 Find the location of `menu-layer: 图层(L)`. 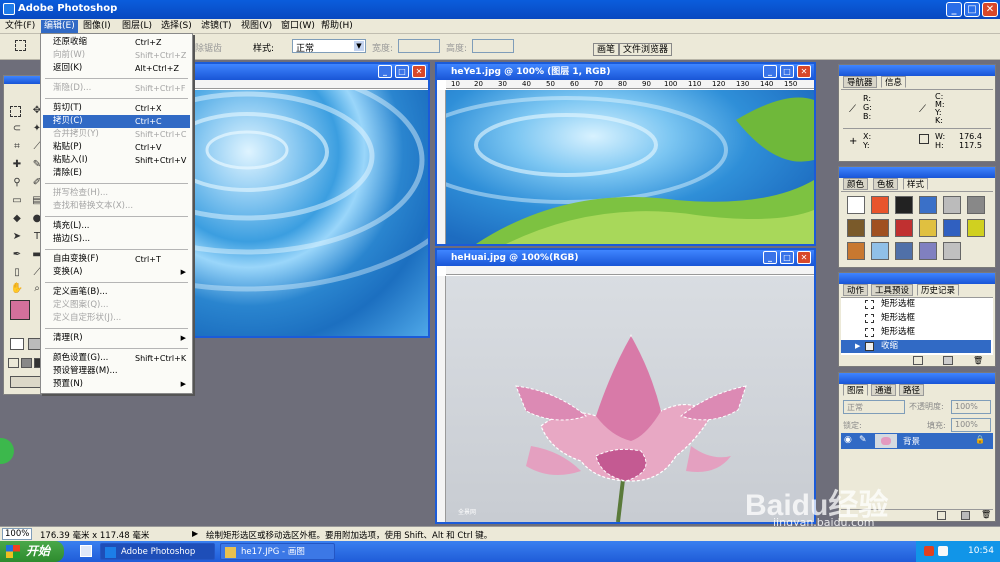

menu-layer: 图层(L) is located at coordinates (137, 26).